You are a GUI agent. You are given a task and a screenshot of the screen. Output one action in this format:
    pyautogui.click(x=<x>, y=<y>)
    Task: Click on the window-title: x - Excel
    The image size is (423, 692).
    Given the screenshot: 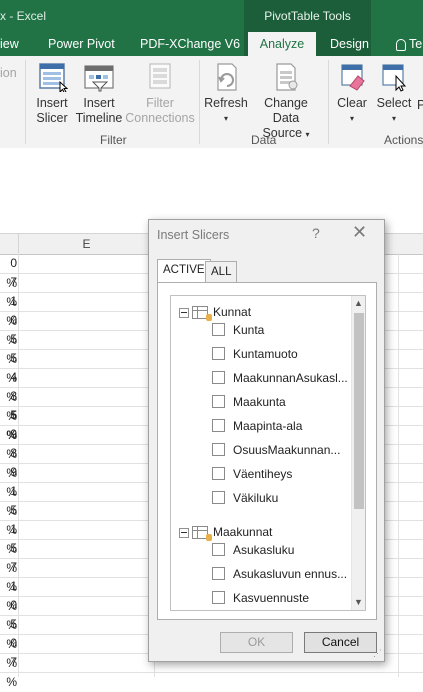 What is the action you would take?
    pyautogui.click(x=23, y=16)
    